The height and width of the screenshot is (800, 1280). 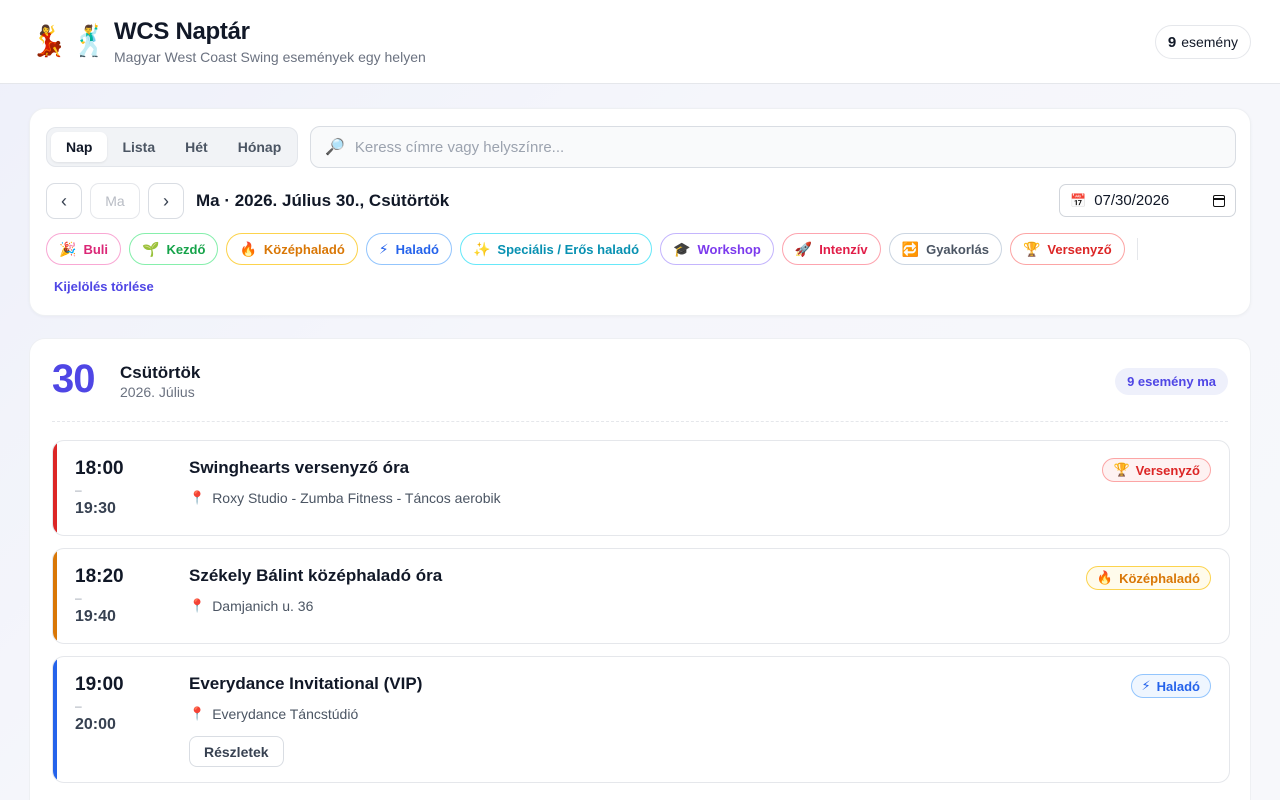 I want to click on halado-icon: ⚡, so click(x=383, y=248).